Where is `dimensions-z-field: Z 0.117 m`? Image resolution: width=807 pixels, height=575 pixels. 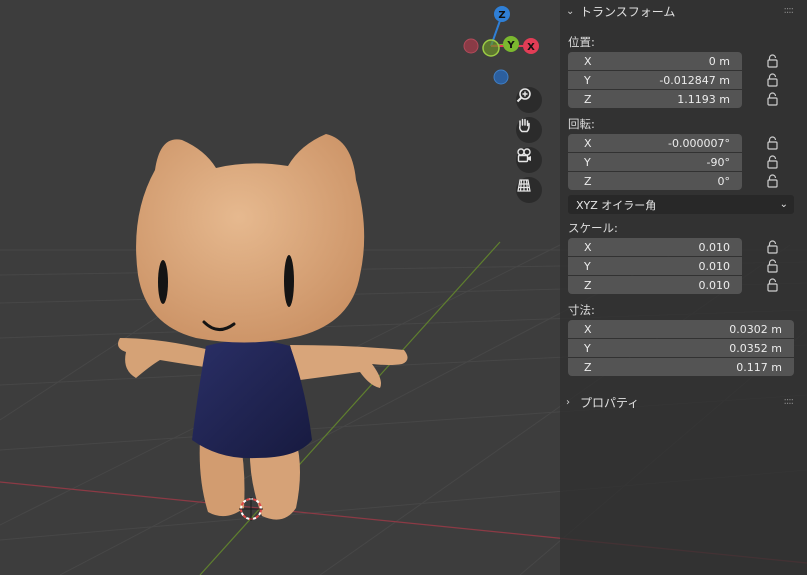 dimensions-z-field: Z 0.117 m is located at coordinates (681, 367).